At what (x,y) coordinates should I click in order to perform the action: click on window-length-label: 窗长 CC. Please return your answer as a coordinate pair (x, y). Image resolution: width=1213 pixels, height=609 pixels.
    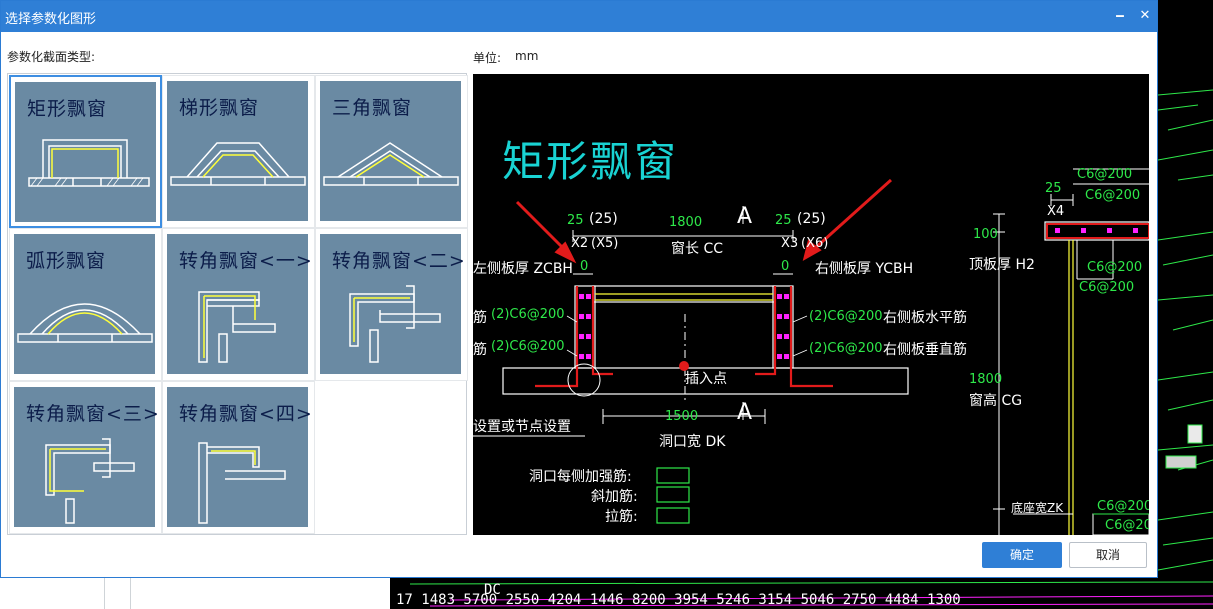
    Looking at the image, I should click on (697, 249).